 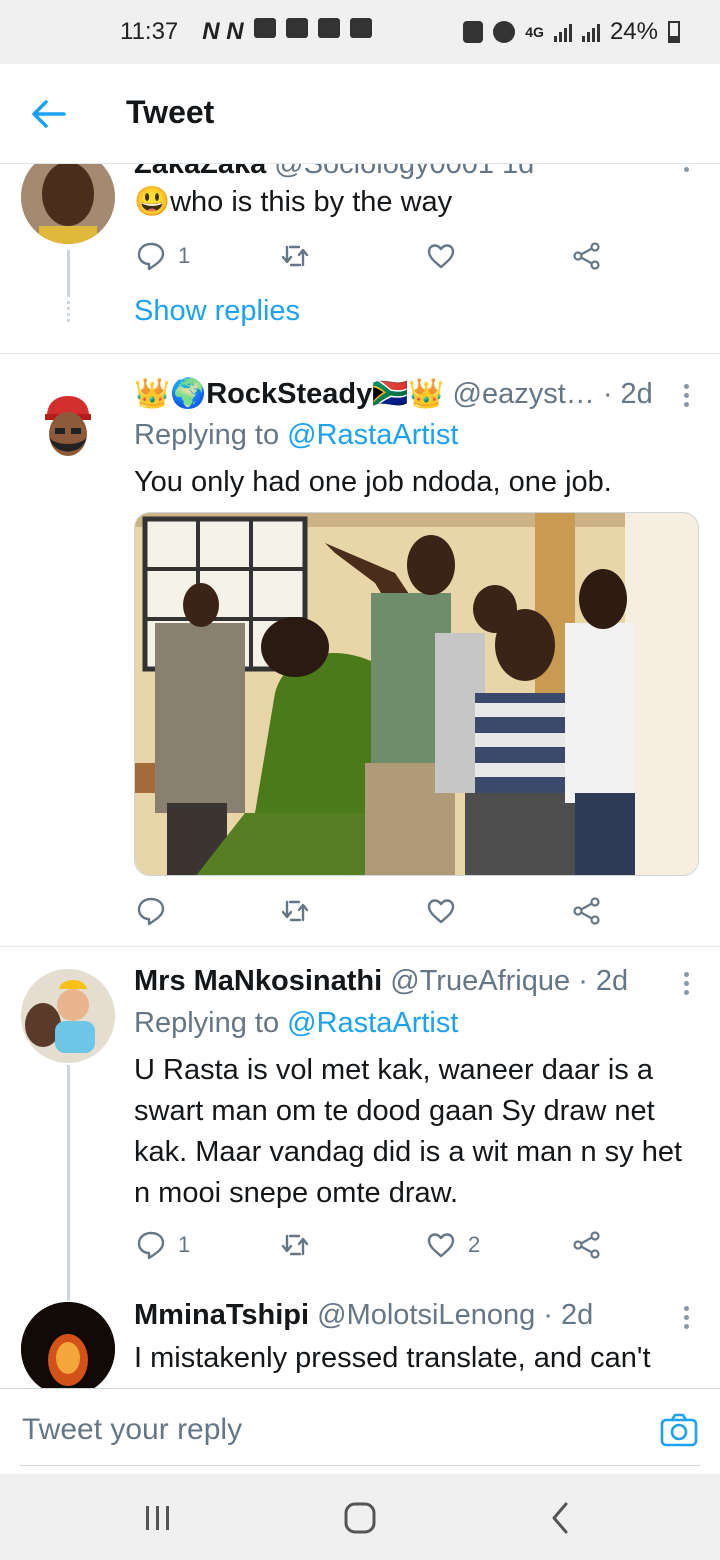 I want to click on thread-dots, so click(x=68, y=308).